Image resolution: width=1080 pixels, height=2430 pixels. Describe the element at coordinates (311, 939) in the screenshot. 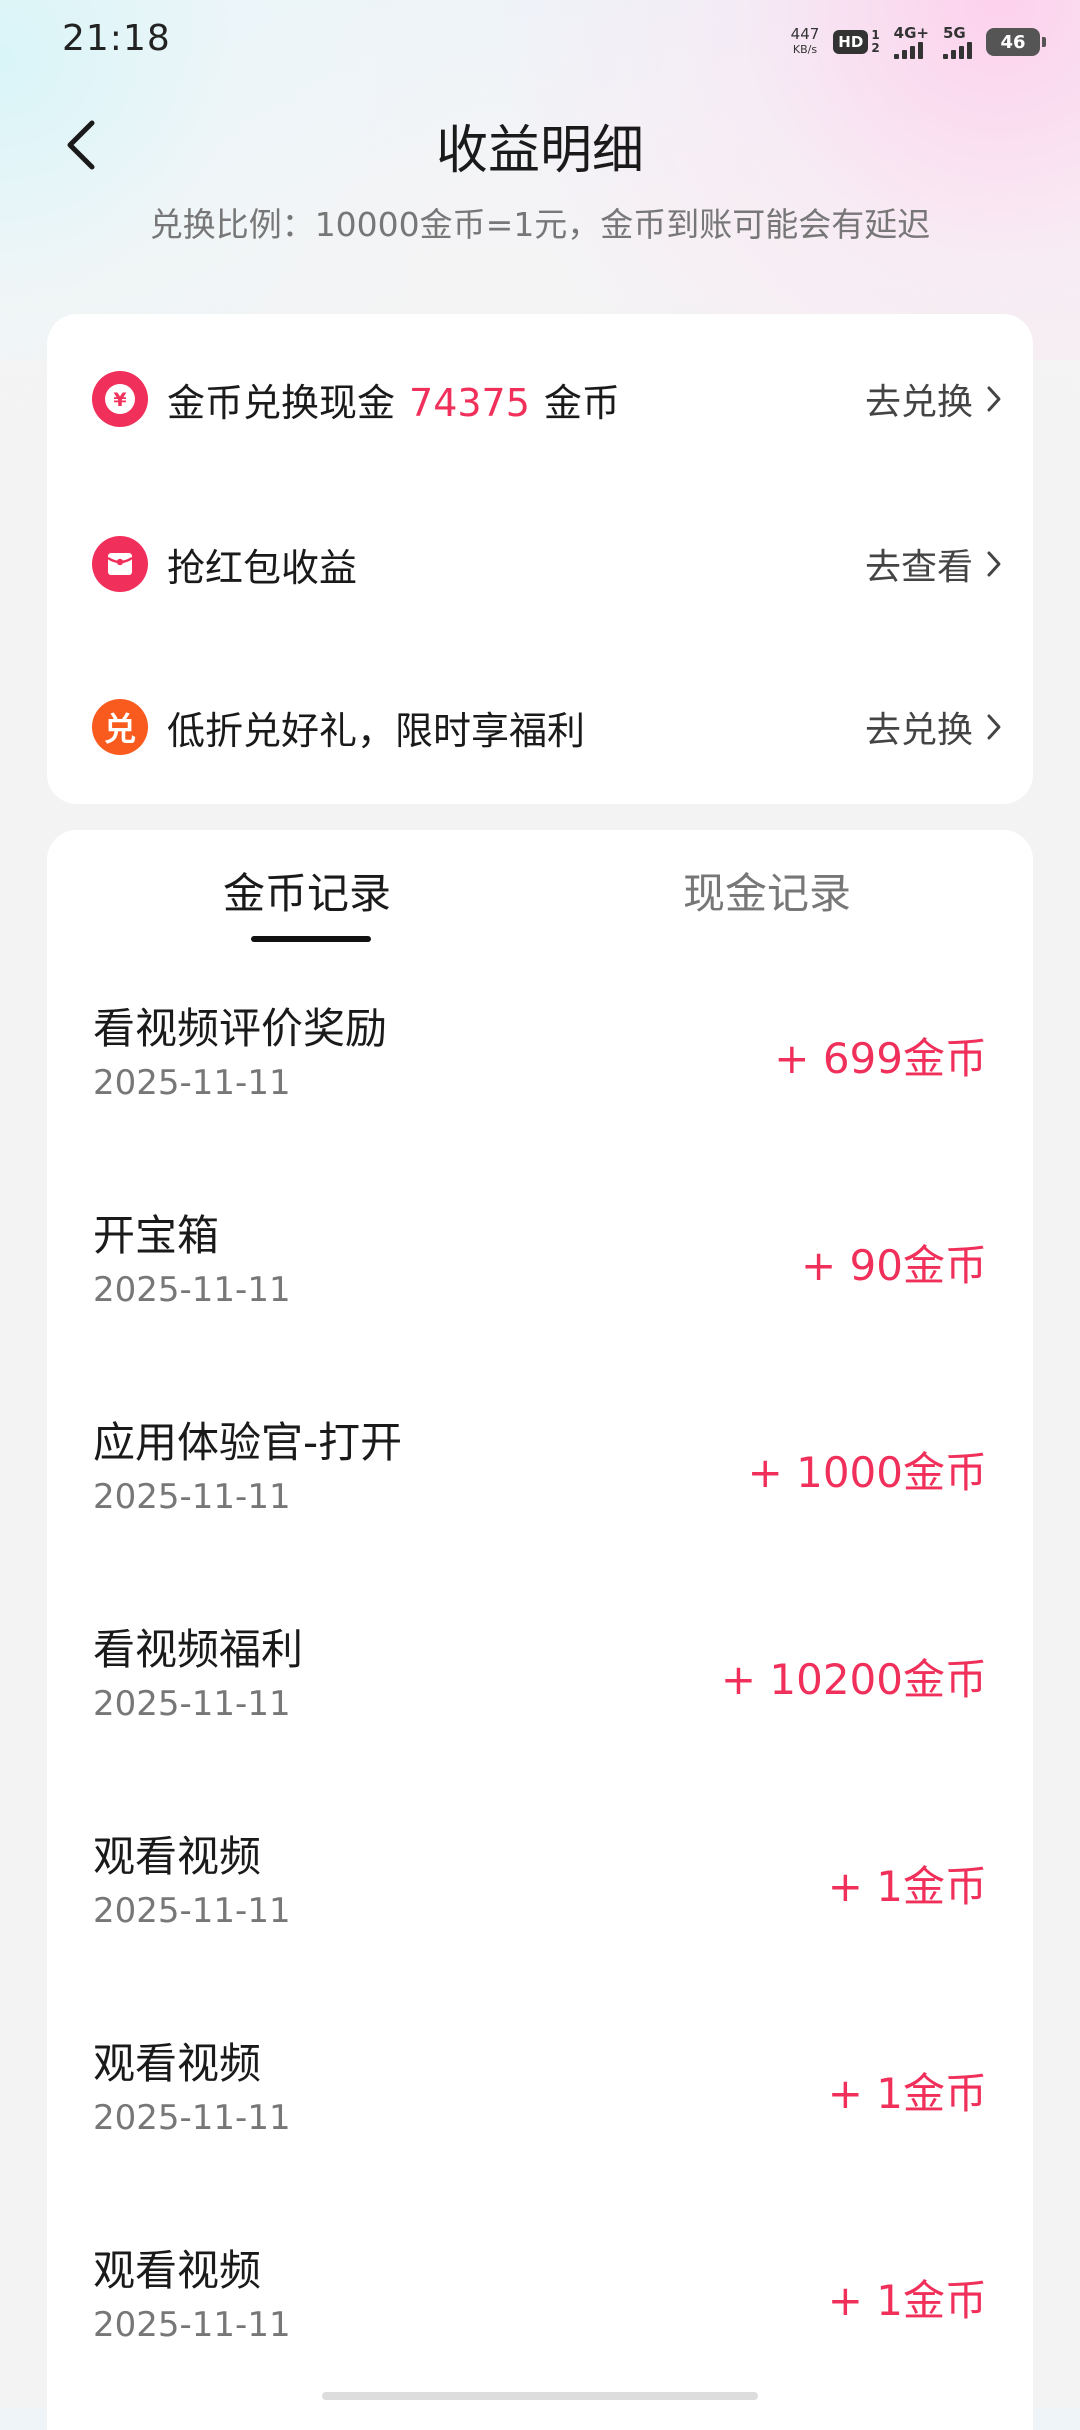

I see `active-tab-indicator` at that location.